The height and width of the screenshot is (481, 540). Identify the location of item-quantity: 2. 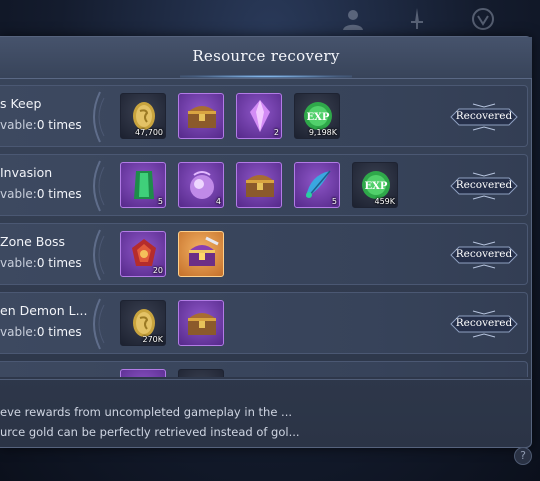
(276, 132).